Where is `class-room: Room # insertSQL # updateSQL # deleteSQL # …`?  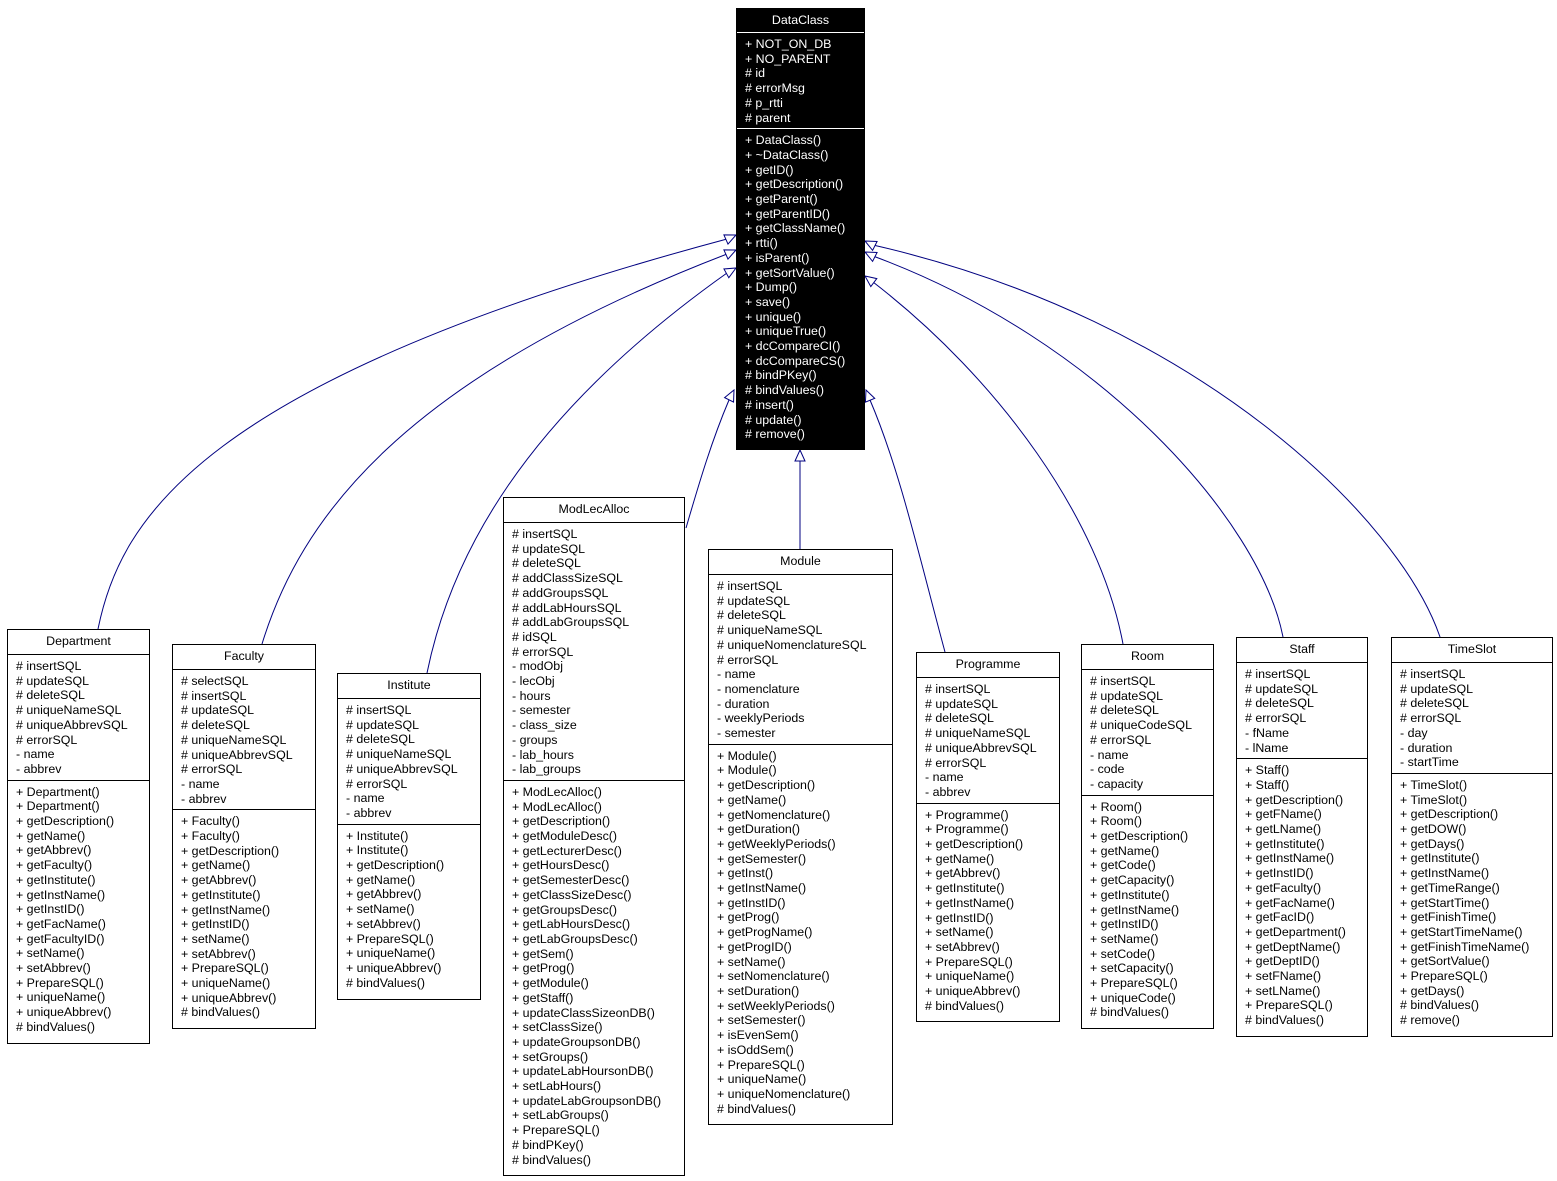
class-room: Room # insertSQL # updateSQL # deleteSQL # … is located at coordinates (1147, 836).